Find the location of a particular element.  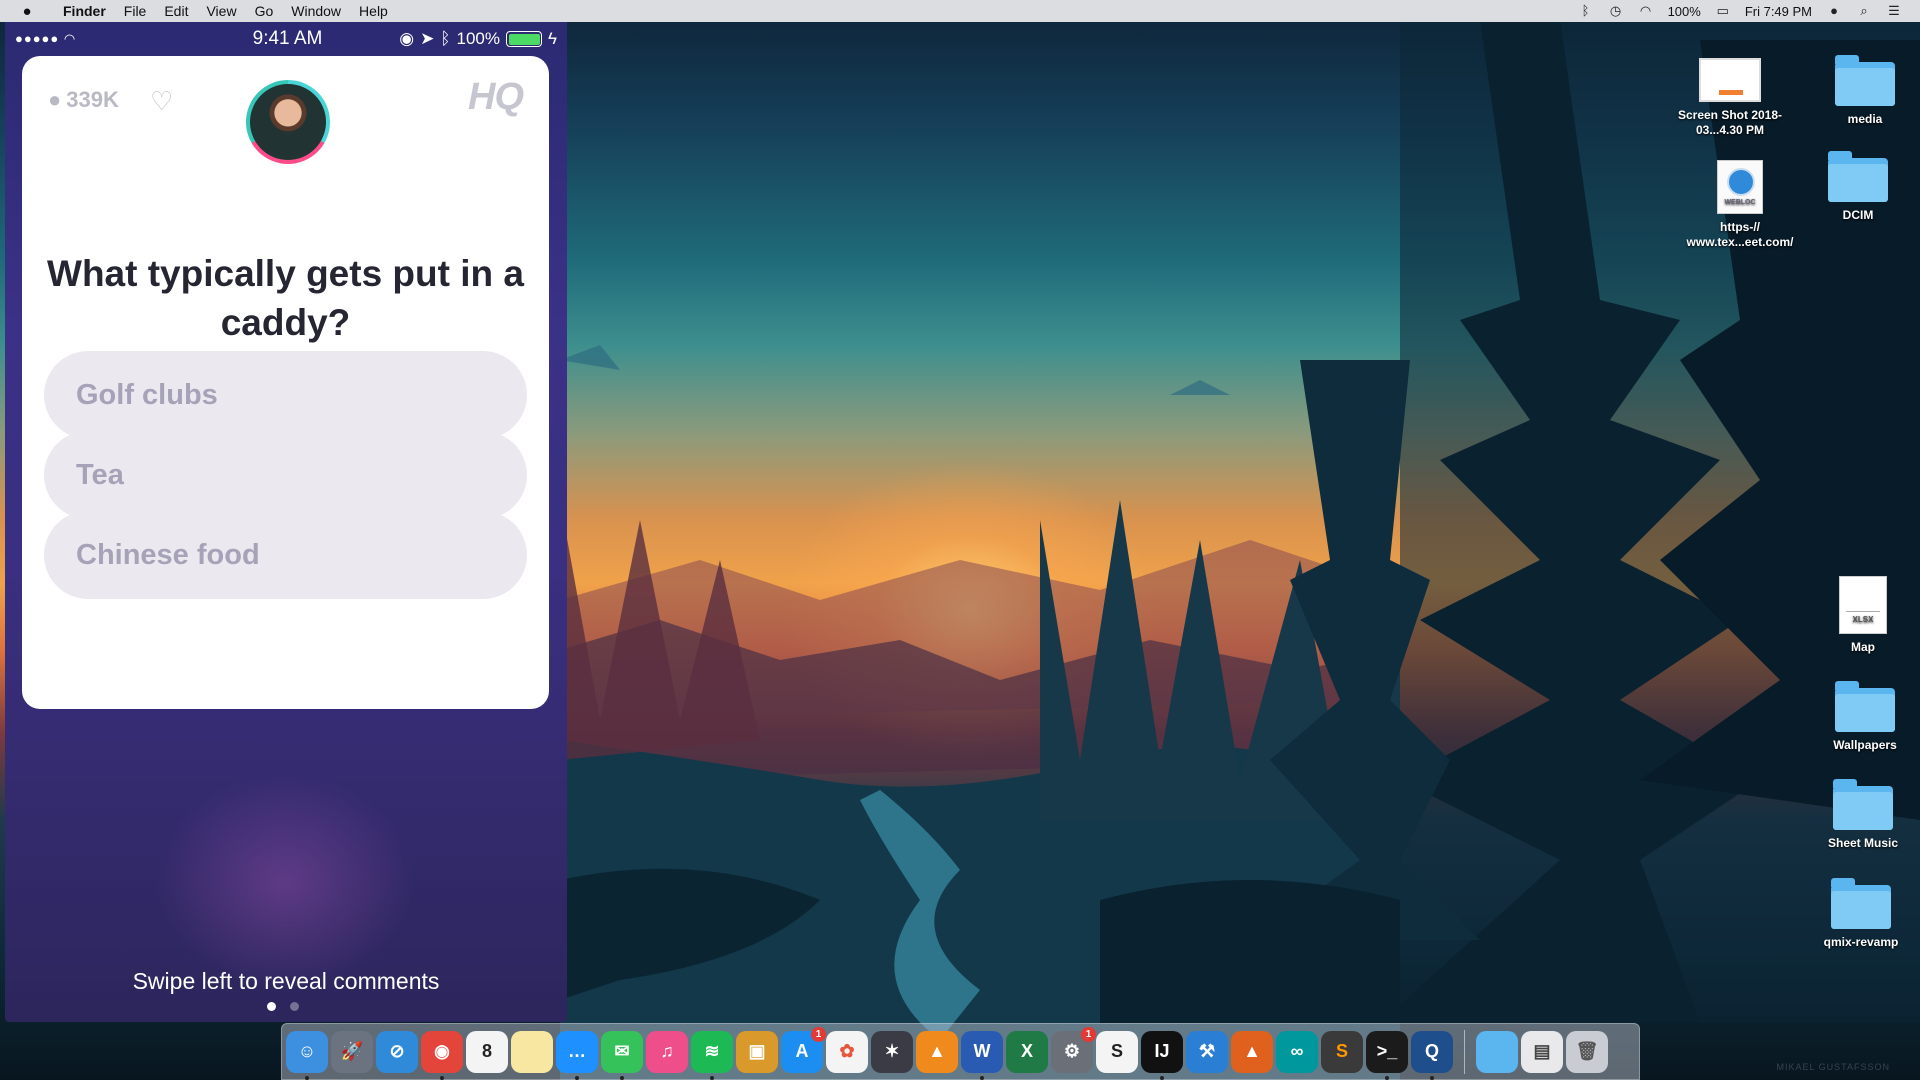

scrivener-icon: S is located at coordinates (1117, 1051).